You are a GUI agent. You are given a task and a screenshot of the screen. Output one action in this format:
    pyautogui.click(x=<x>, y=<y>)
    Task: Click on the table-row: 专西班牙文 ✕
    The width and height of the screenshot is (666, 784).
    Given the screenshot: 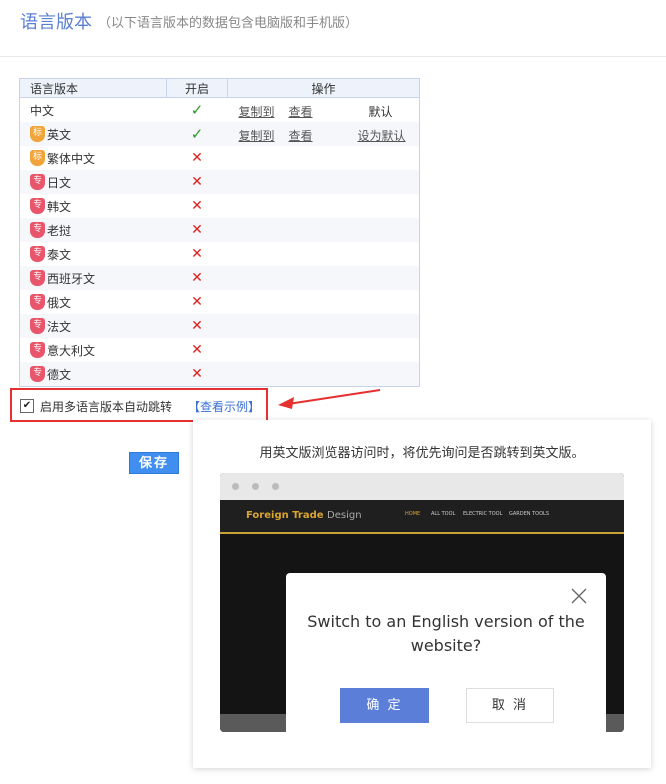 What is the action you would take?
    pyautogui.click(x=219, y=278)
    